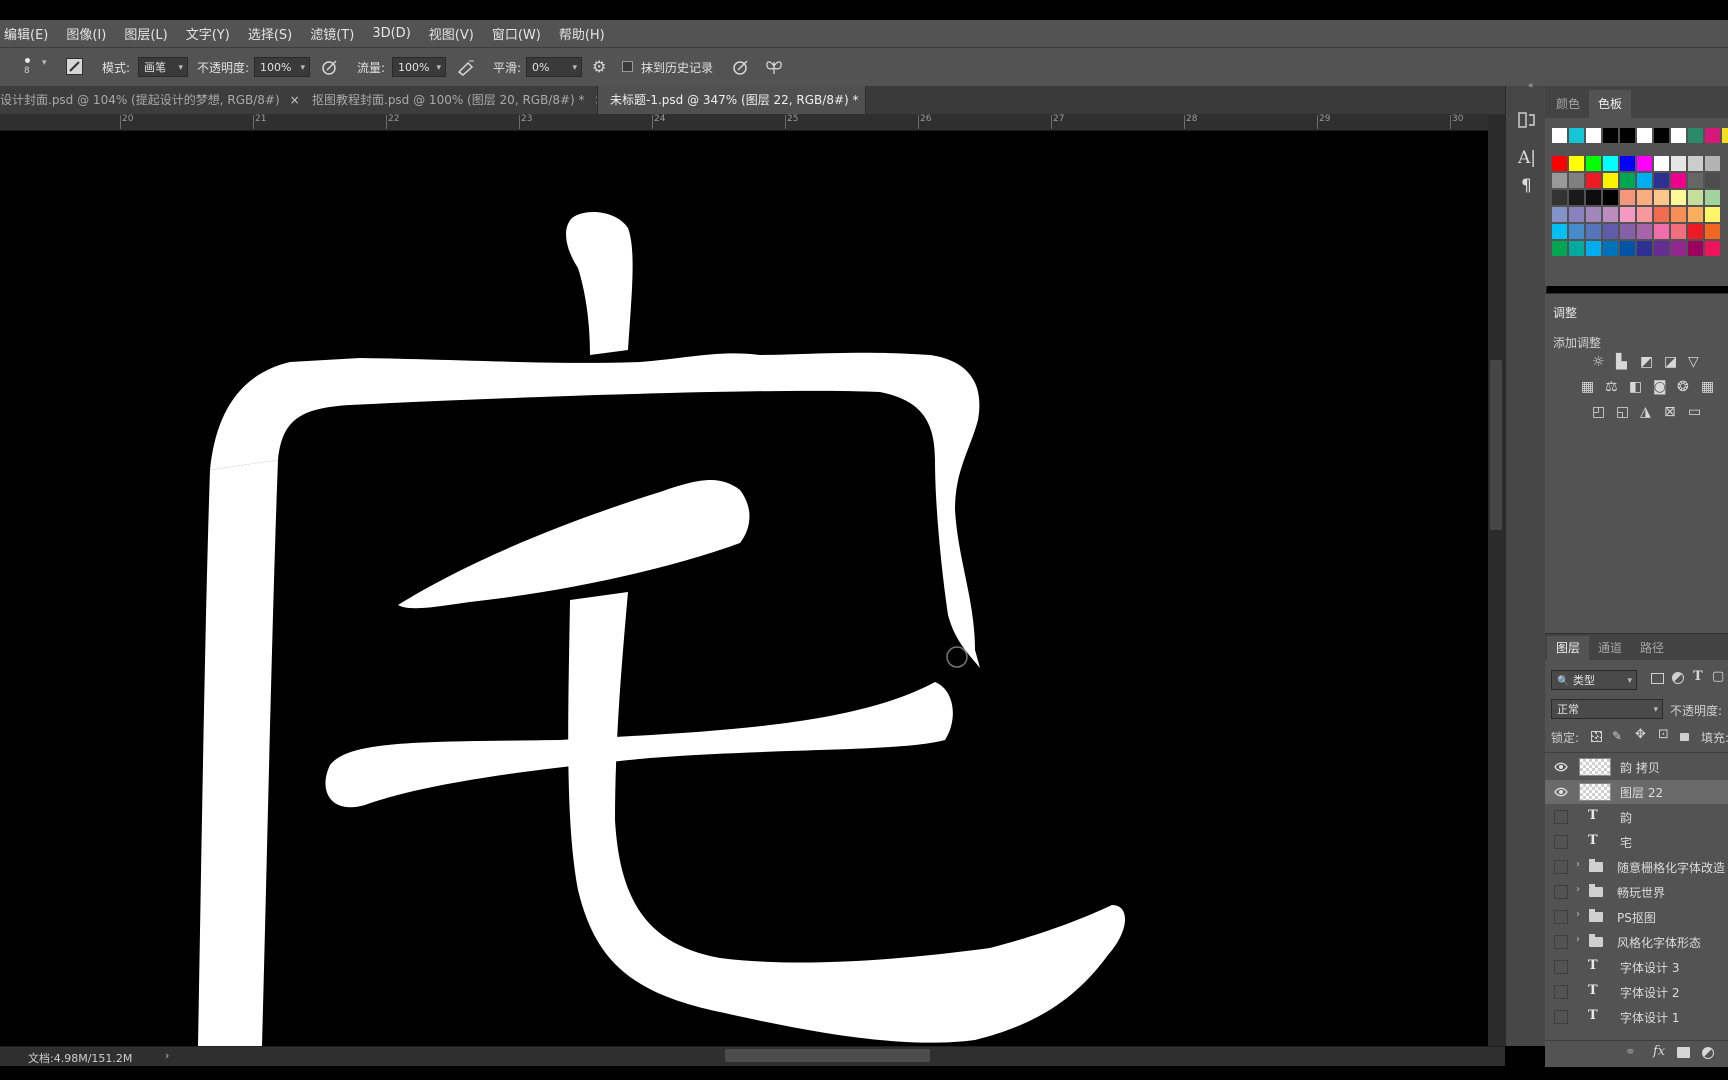 This screenshot has width=1728, height=1080. Describe the element at coordinates (774, 67) in the screenshot. I see `symmetry-butterfly-icon` at that location.